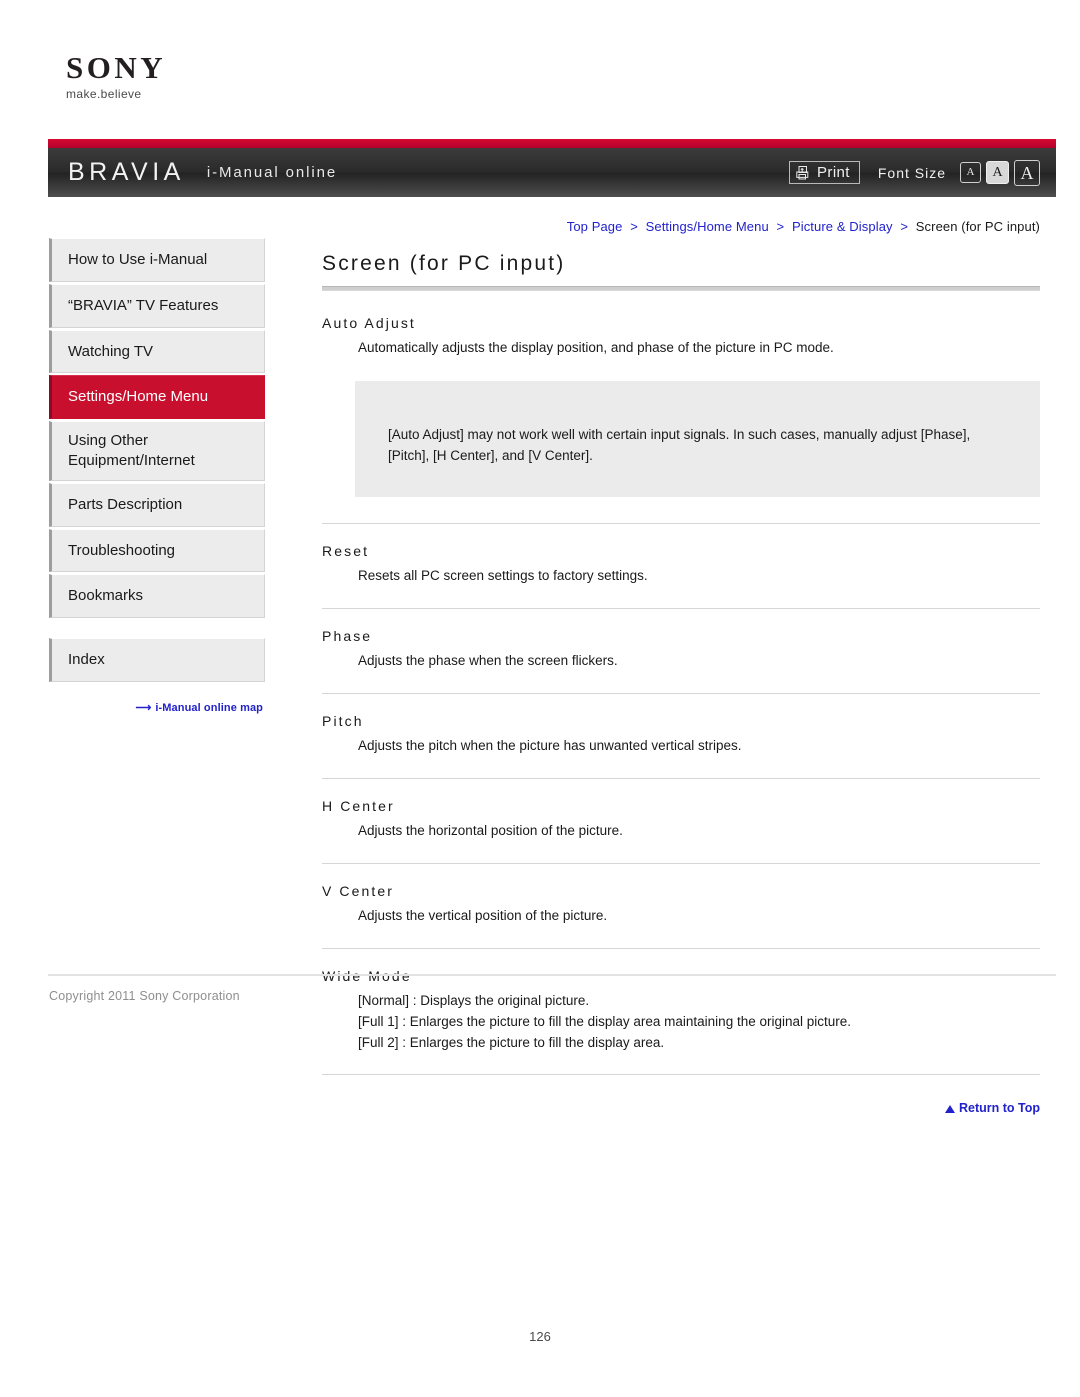 Image resolution: width=1080 pixels, height=1397 pixels. What do you see at coordinates (157, 397) in the screenshot?
I see `sidebar-item-settings: Settings/Home Menu` at bounding box center [157, 397].